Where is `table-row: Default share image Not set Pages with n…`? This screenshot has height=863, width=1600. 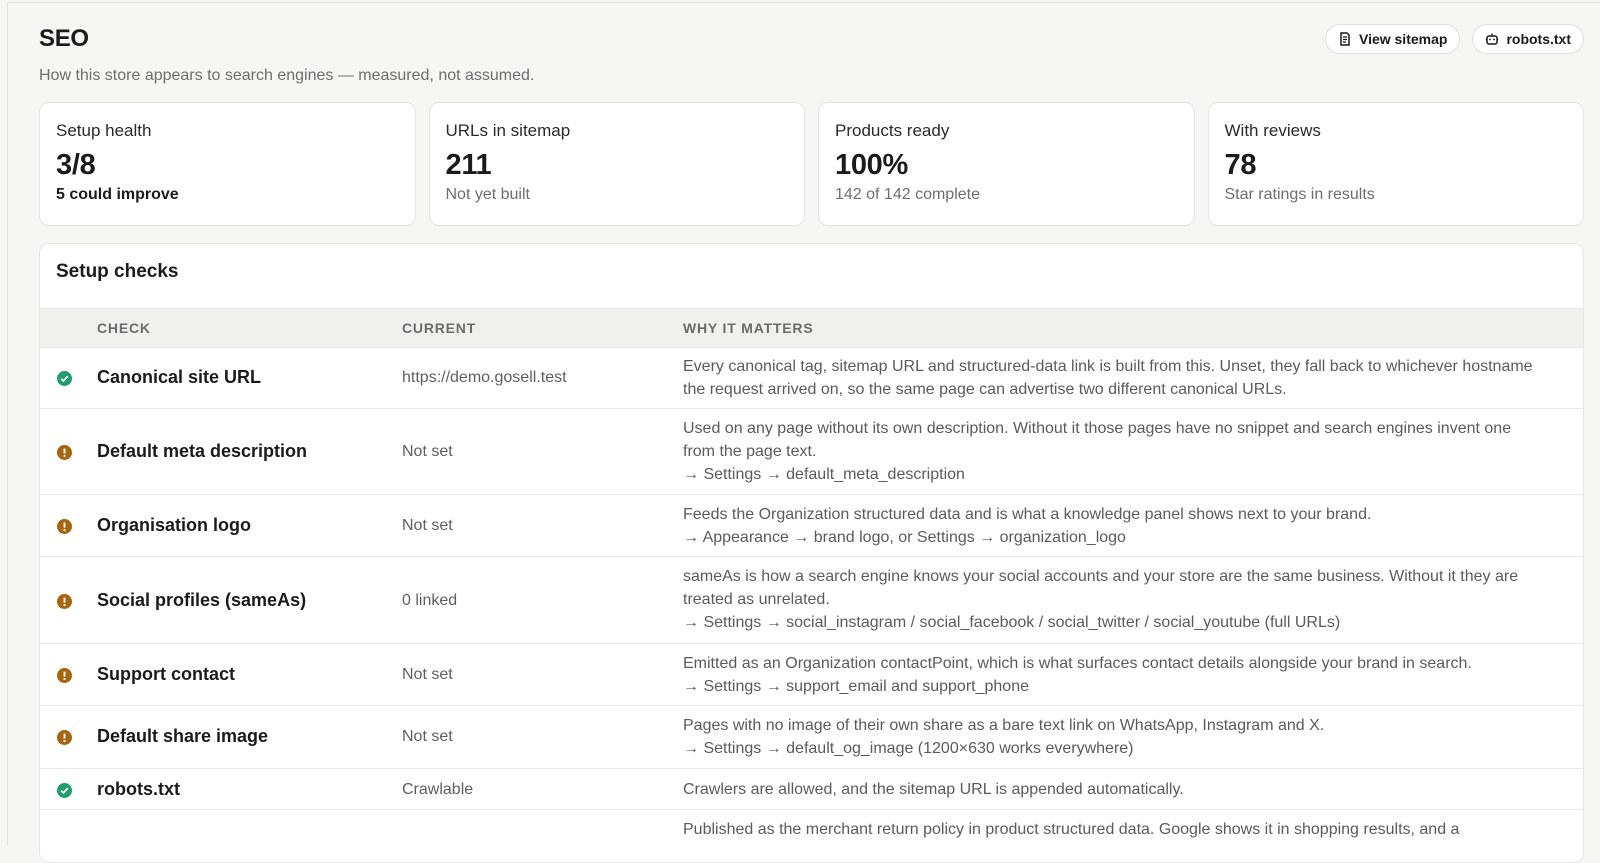
table-row: Default share image Not set Pages with n… is located at coordinates (811, 737).